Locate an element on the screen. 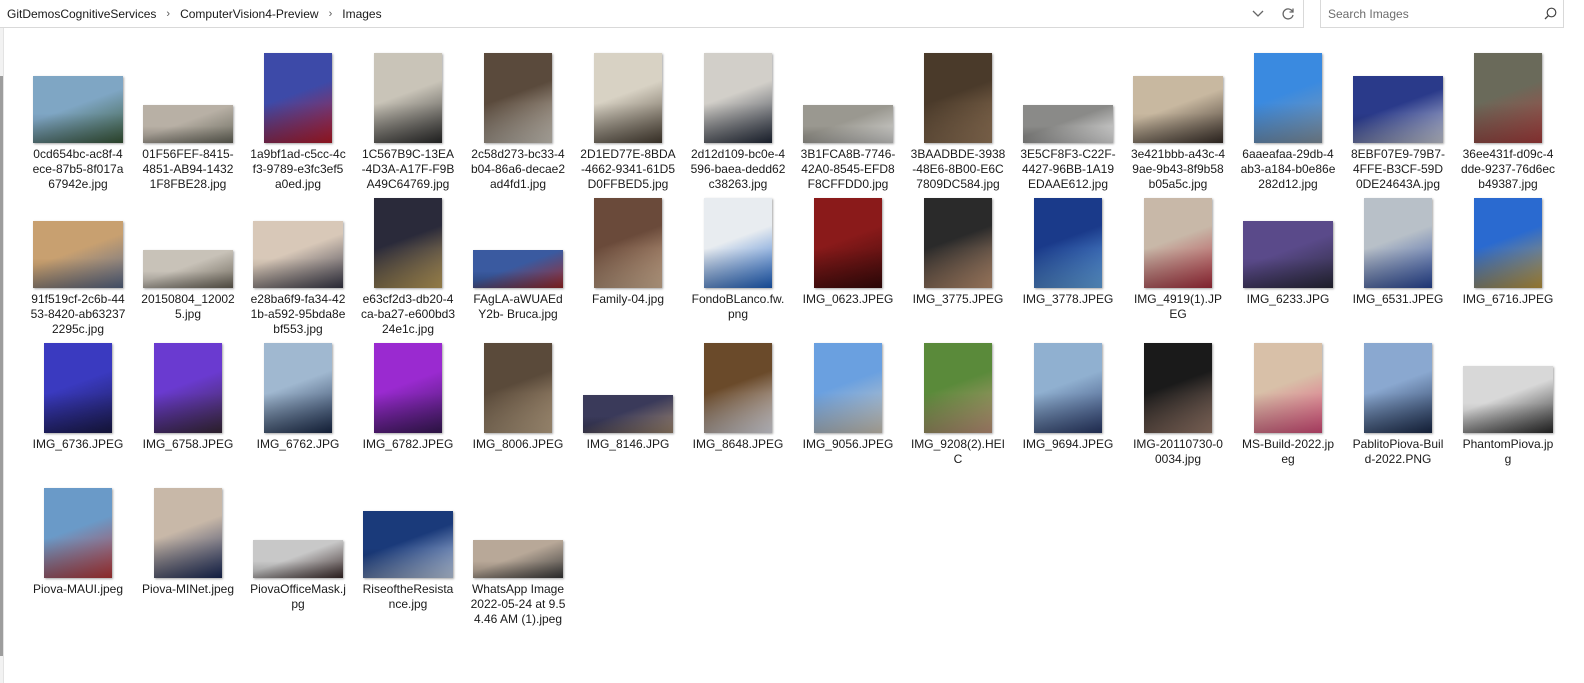 This screenshot has height=683, width=1584. search-box is located at coordinates (1442, 14).